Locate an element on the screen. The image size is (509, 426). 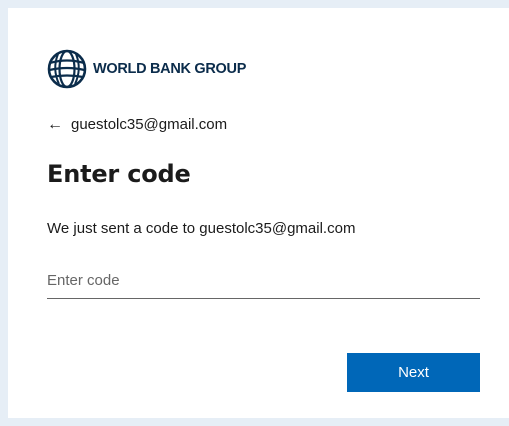
code-input is located at coordinates (263, 280).